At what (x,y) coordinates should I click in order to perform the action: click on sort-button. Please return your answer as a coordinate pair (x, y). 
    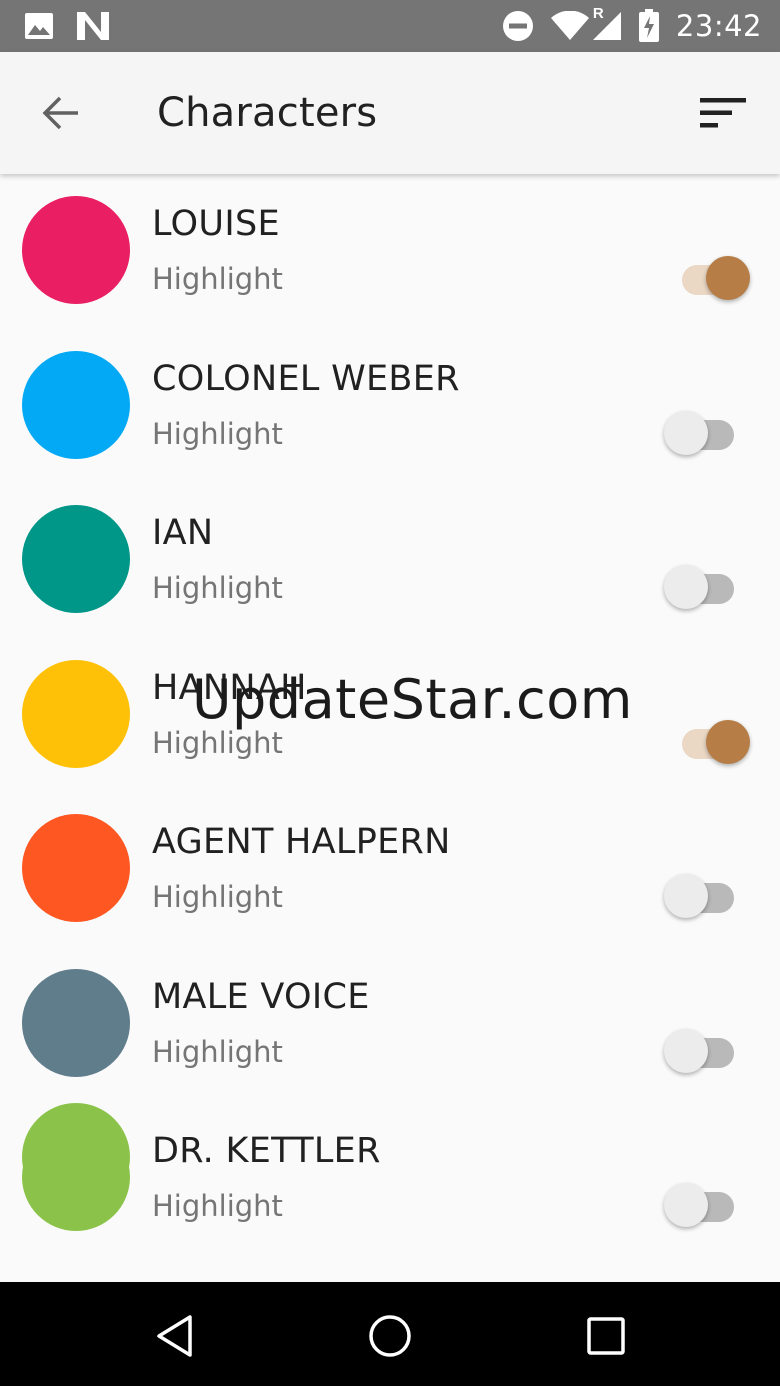
    Looking at the image, I should click on (723, 113).